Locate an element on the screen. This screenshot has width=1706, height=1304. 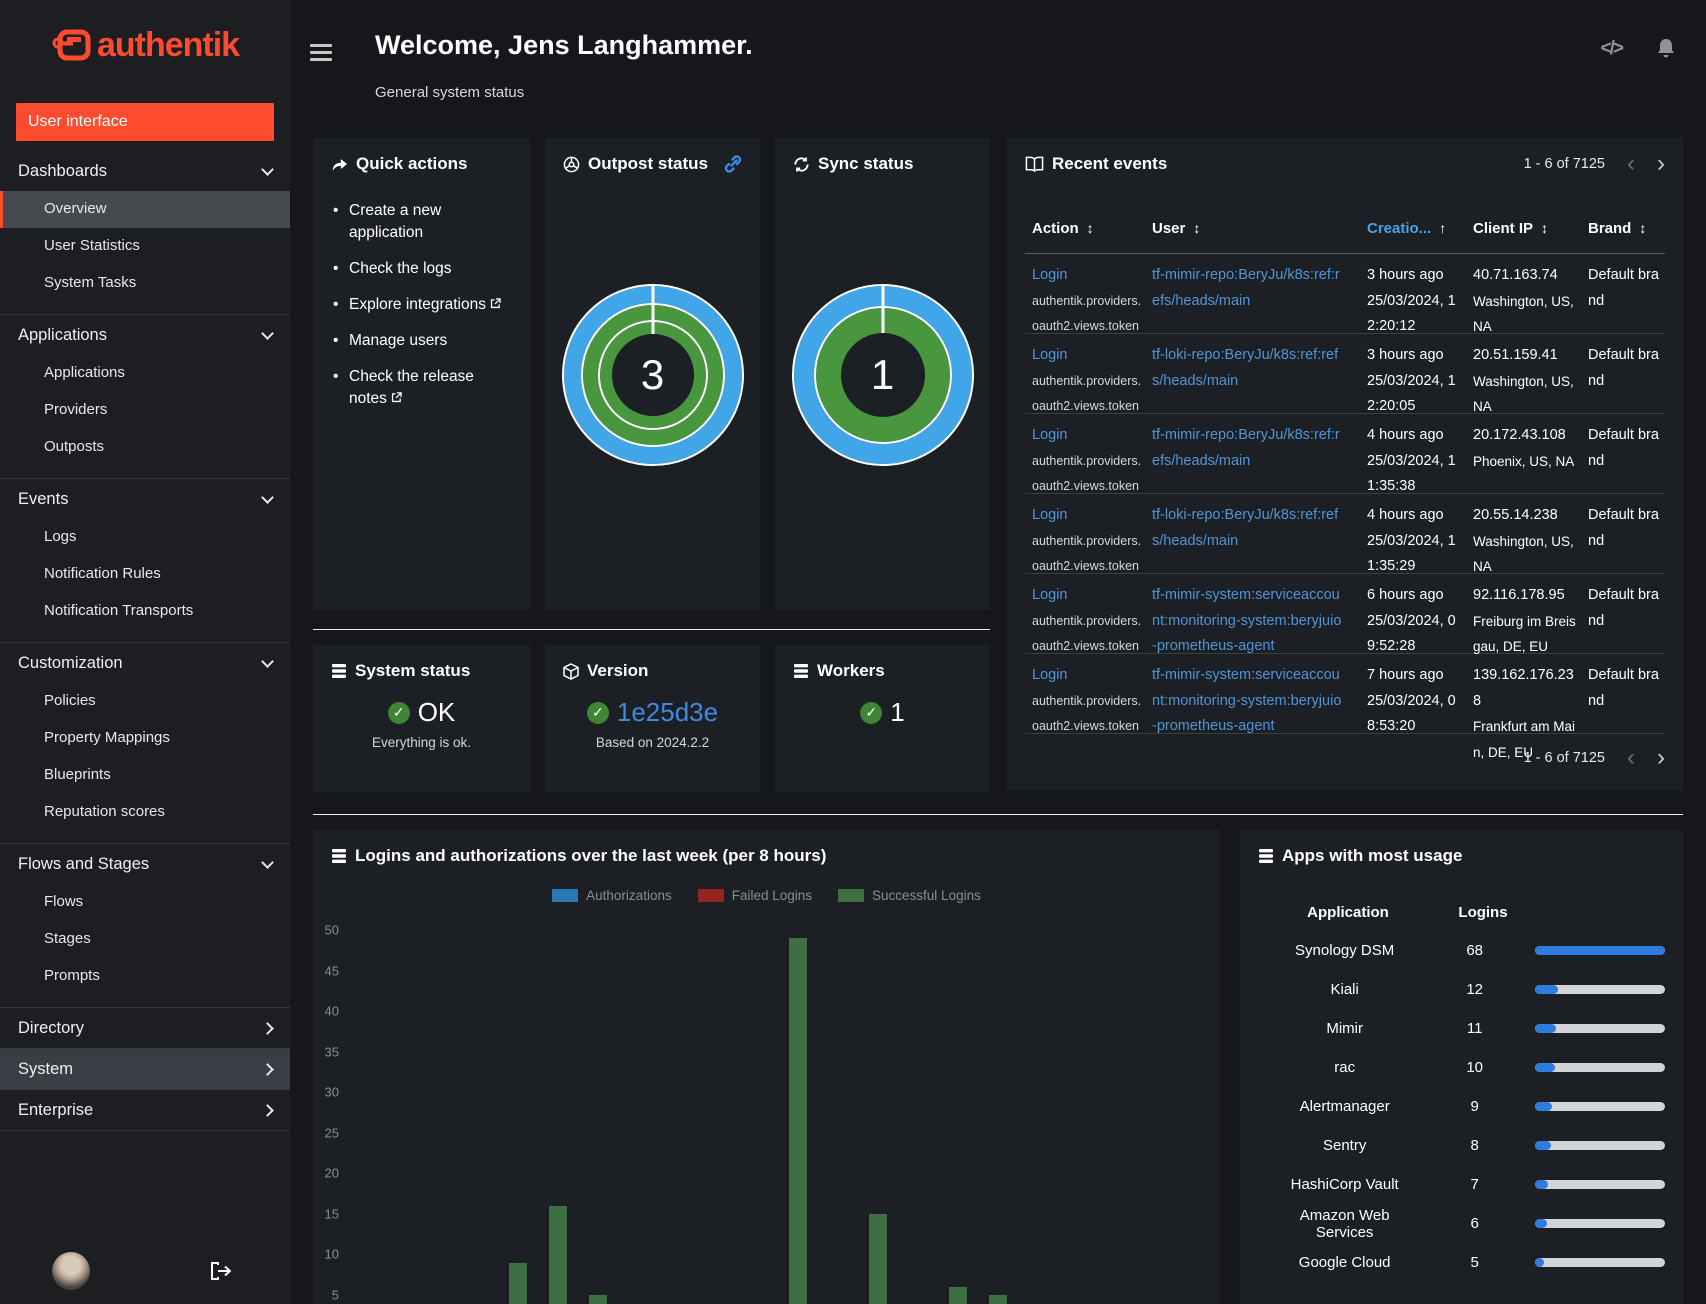
y-axis-tick: 40 is located at coordinates (331, 1011).